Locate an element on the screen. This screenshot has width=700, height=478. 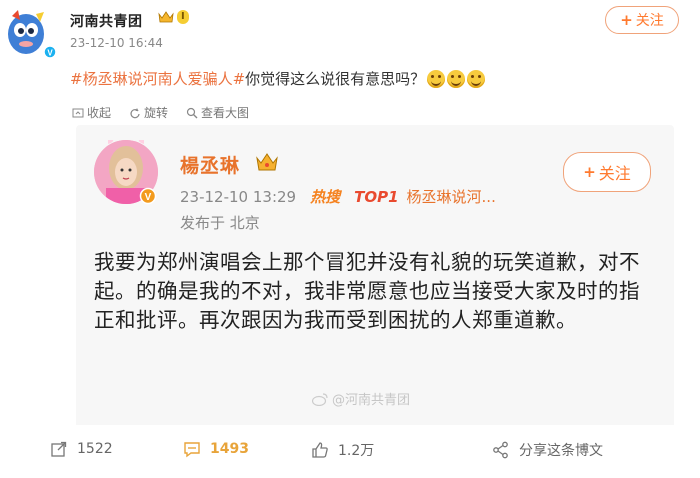
repost-button: 1522 is located at coordinates (81, 449).